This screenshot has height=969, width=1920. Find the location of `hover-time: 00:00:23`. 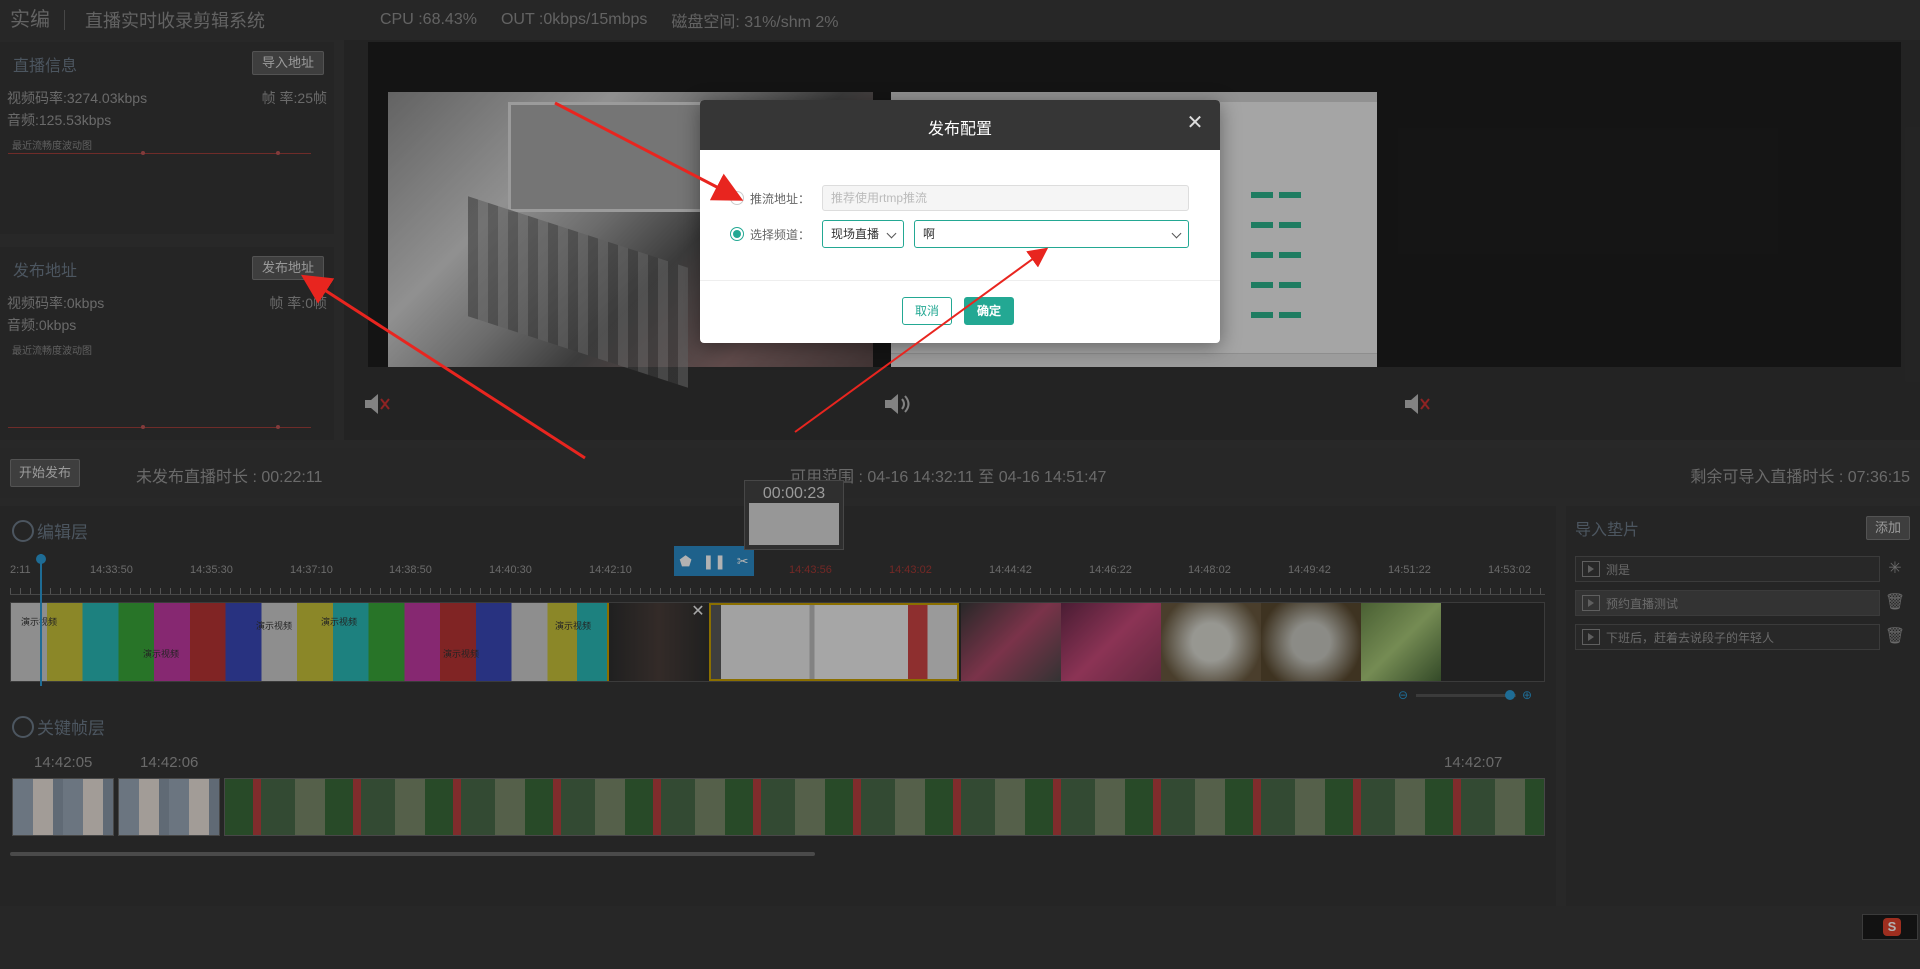

hover-time: 00:00:23 is located at coordinates (794, 493).